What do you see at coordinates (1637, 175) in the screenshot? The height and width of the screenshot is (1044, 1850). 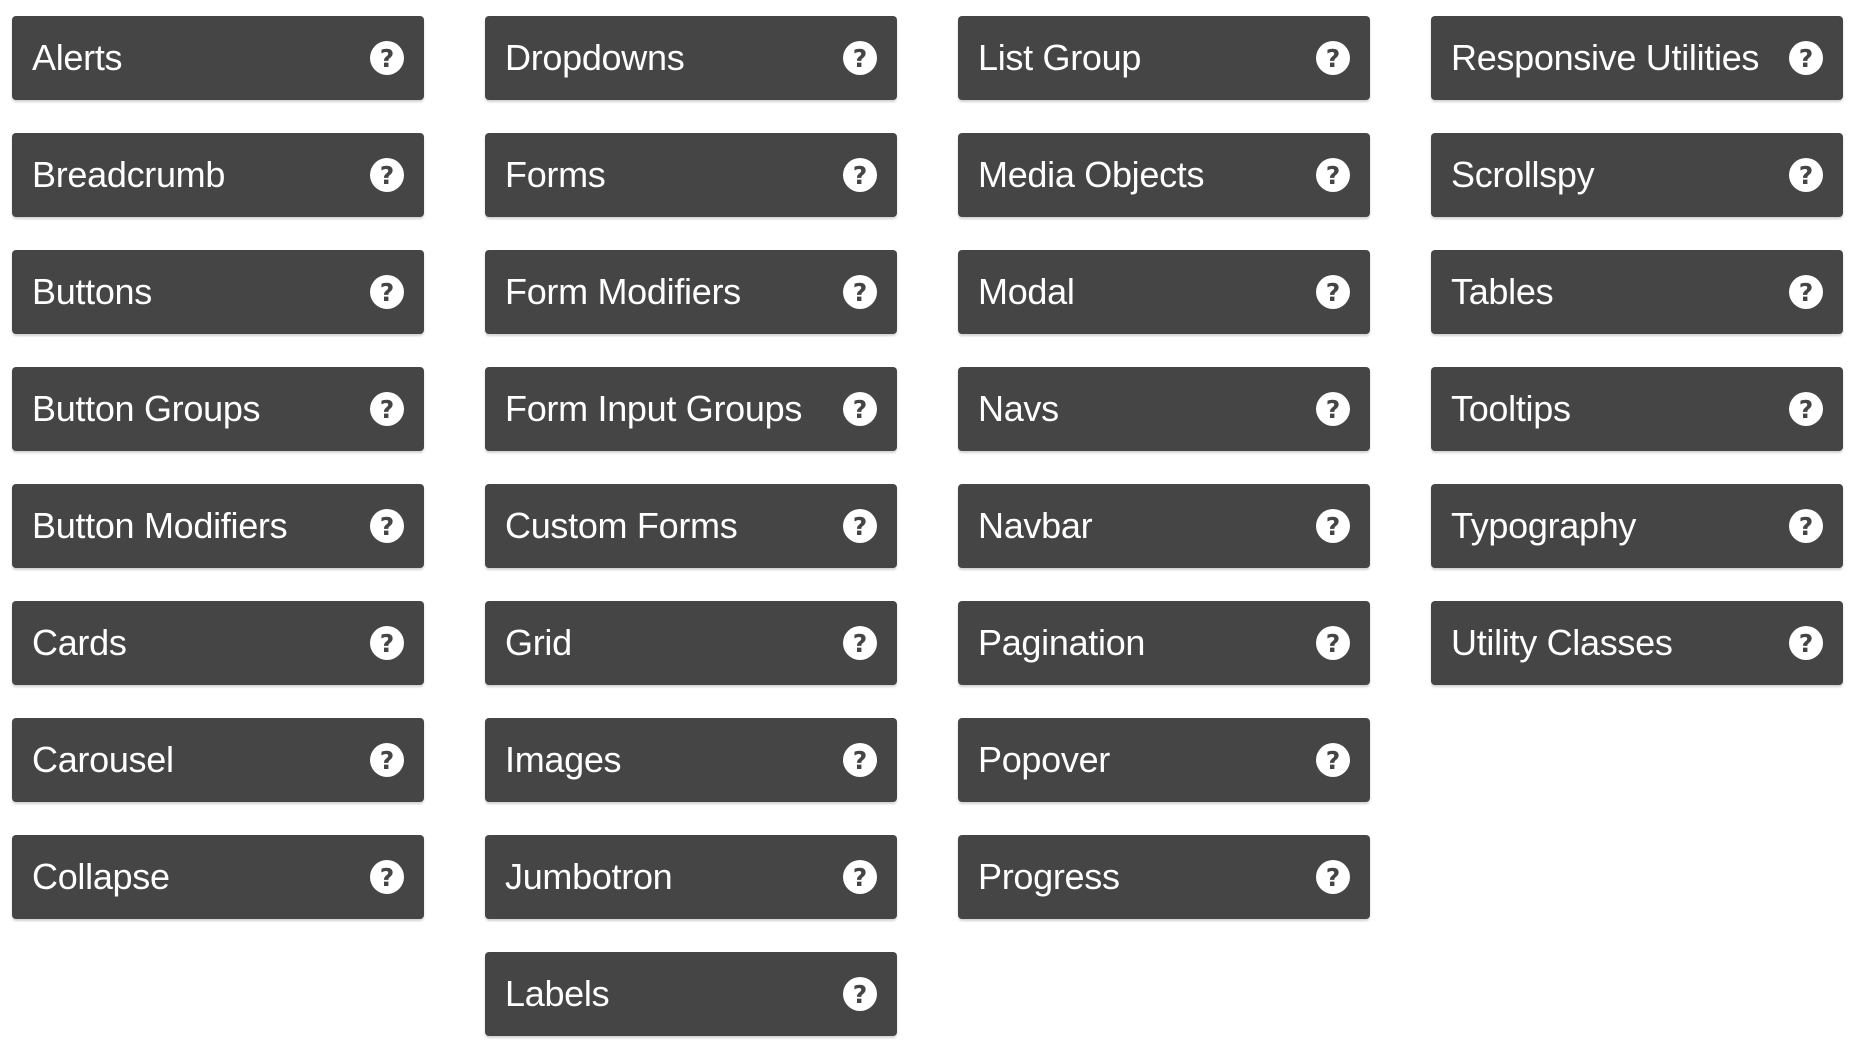 I see `component-tile-scrollspy: Scrollspy?` at bounding box center [1637, 175].